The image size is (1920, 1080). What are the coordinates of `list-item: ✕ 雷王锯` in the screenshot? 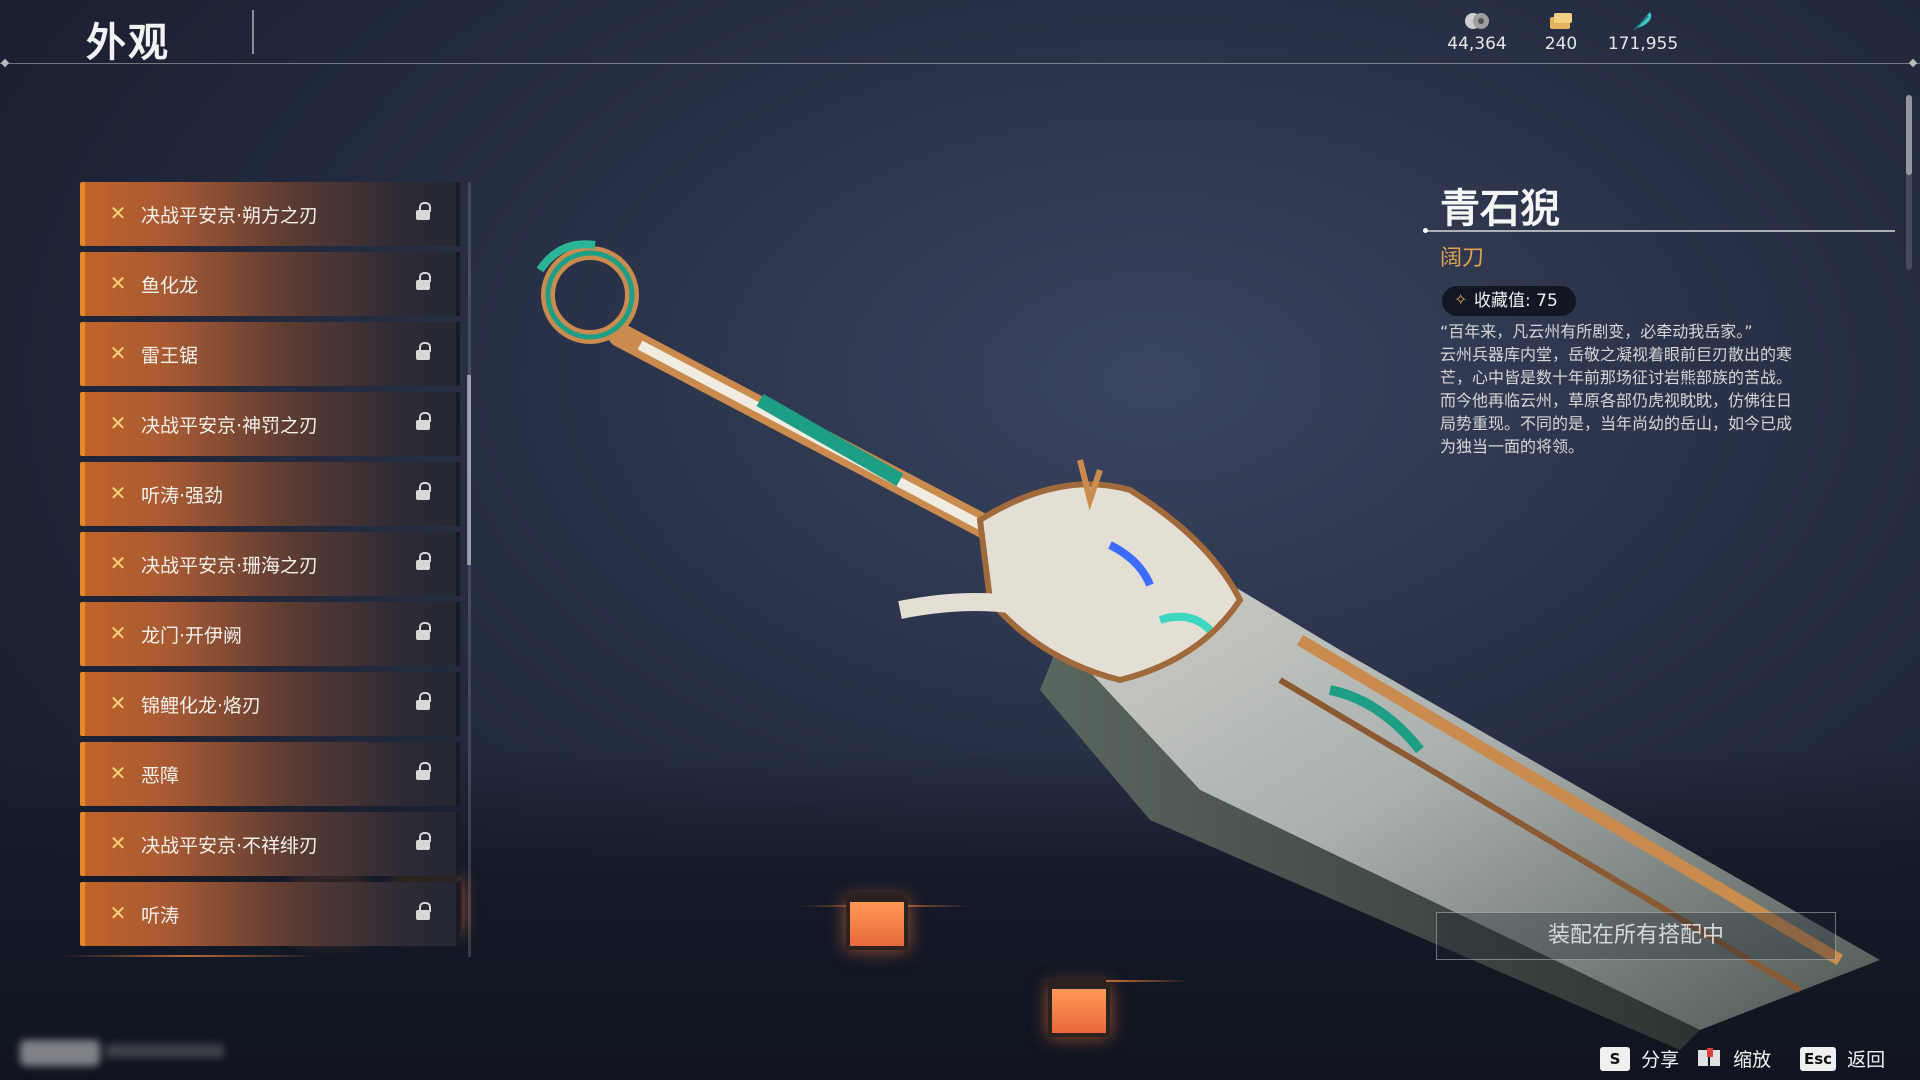 It's located at (270, 354).